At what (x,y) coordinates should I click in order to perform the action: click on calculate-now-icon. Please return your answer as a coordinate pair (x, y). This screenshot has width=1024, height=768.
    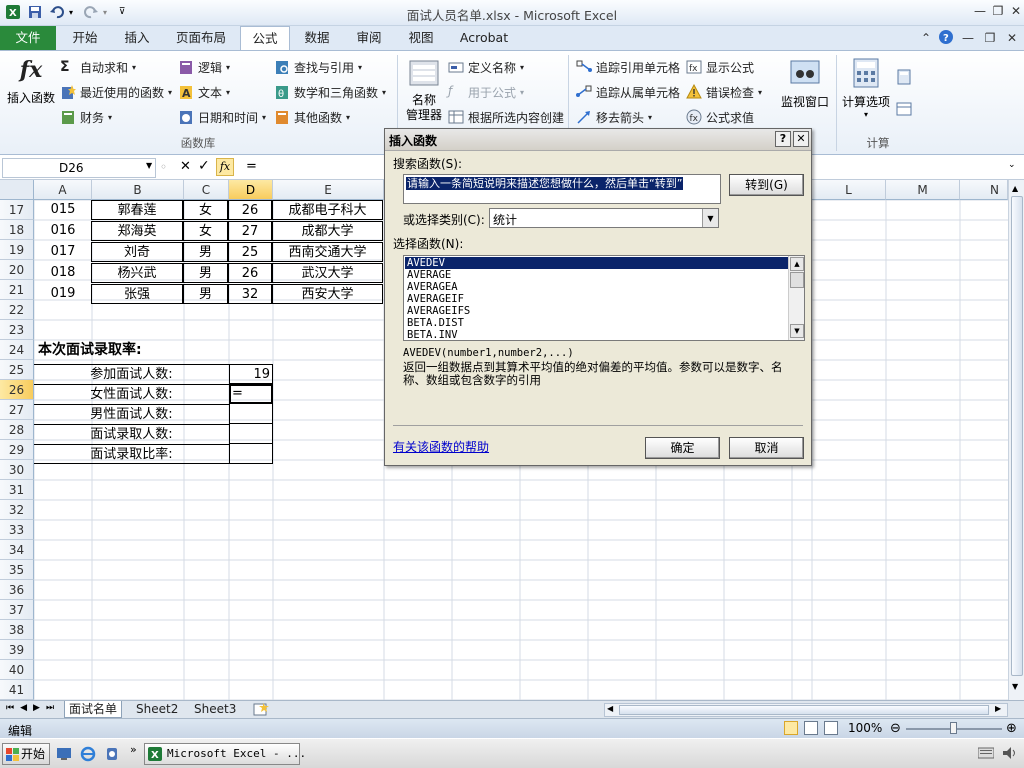
    Looking at the image, I should click on (904, 77).